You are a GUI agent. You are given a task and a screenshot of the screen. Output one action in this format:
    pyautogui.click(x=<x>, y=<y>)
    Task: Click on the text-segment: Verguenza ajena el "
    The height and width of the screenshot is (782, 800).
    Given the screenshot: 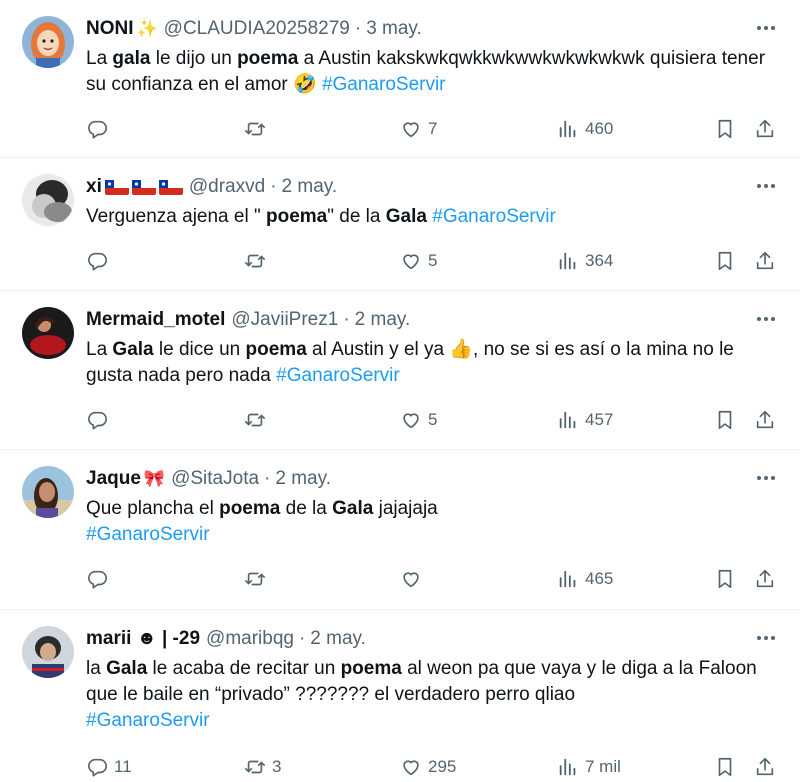 What is the action you would take?
    pyautogui.click(x=176, y=216)
    